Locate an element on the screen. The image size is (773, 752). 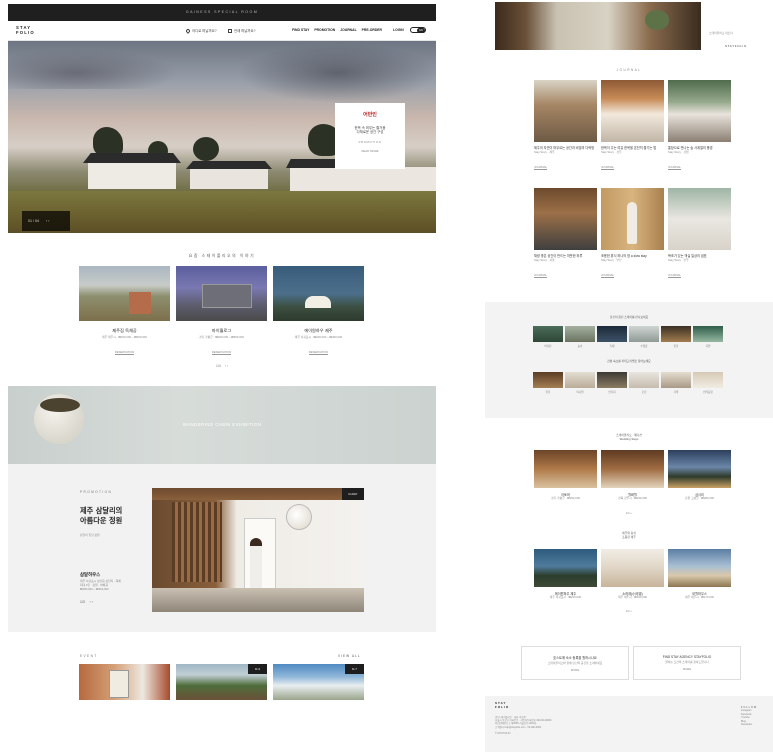
promo-more: READ MORE is located at coordinates (370, 152).